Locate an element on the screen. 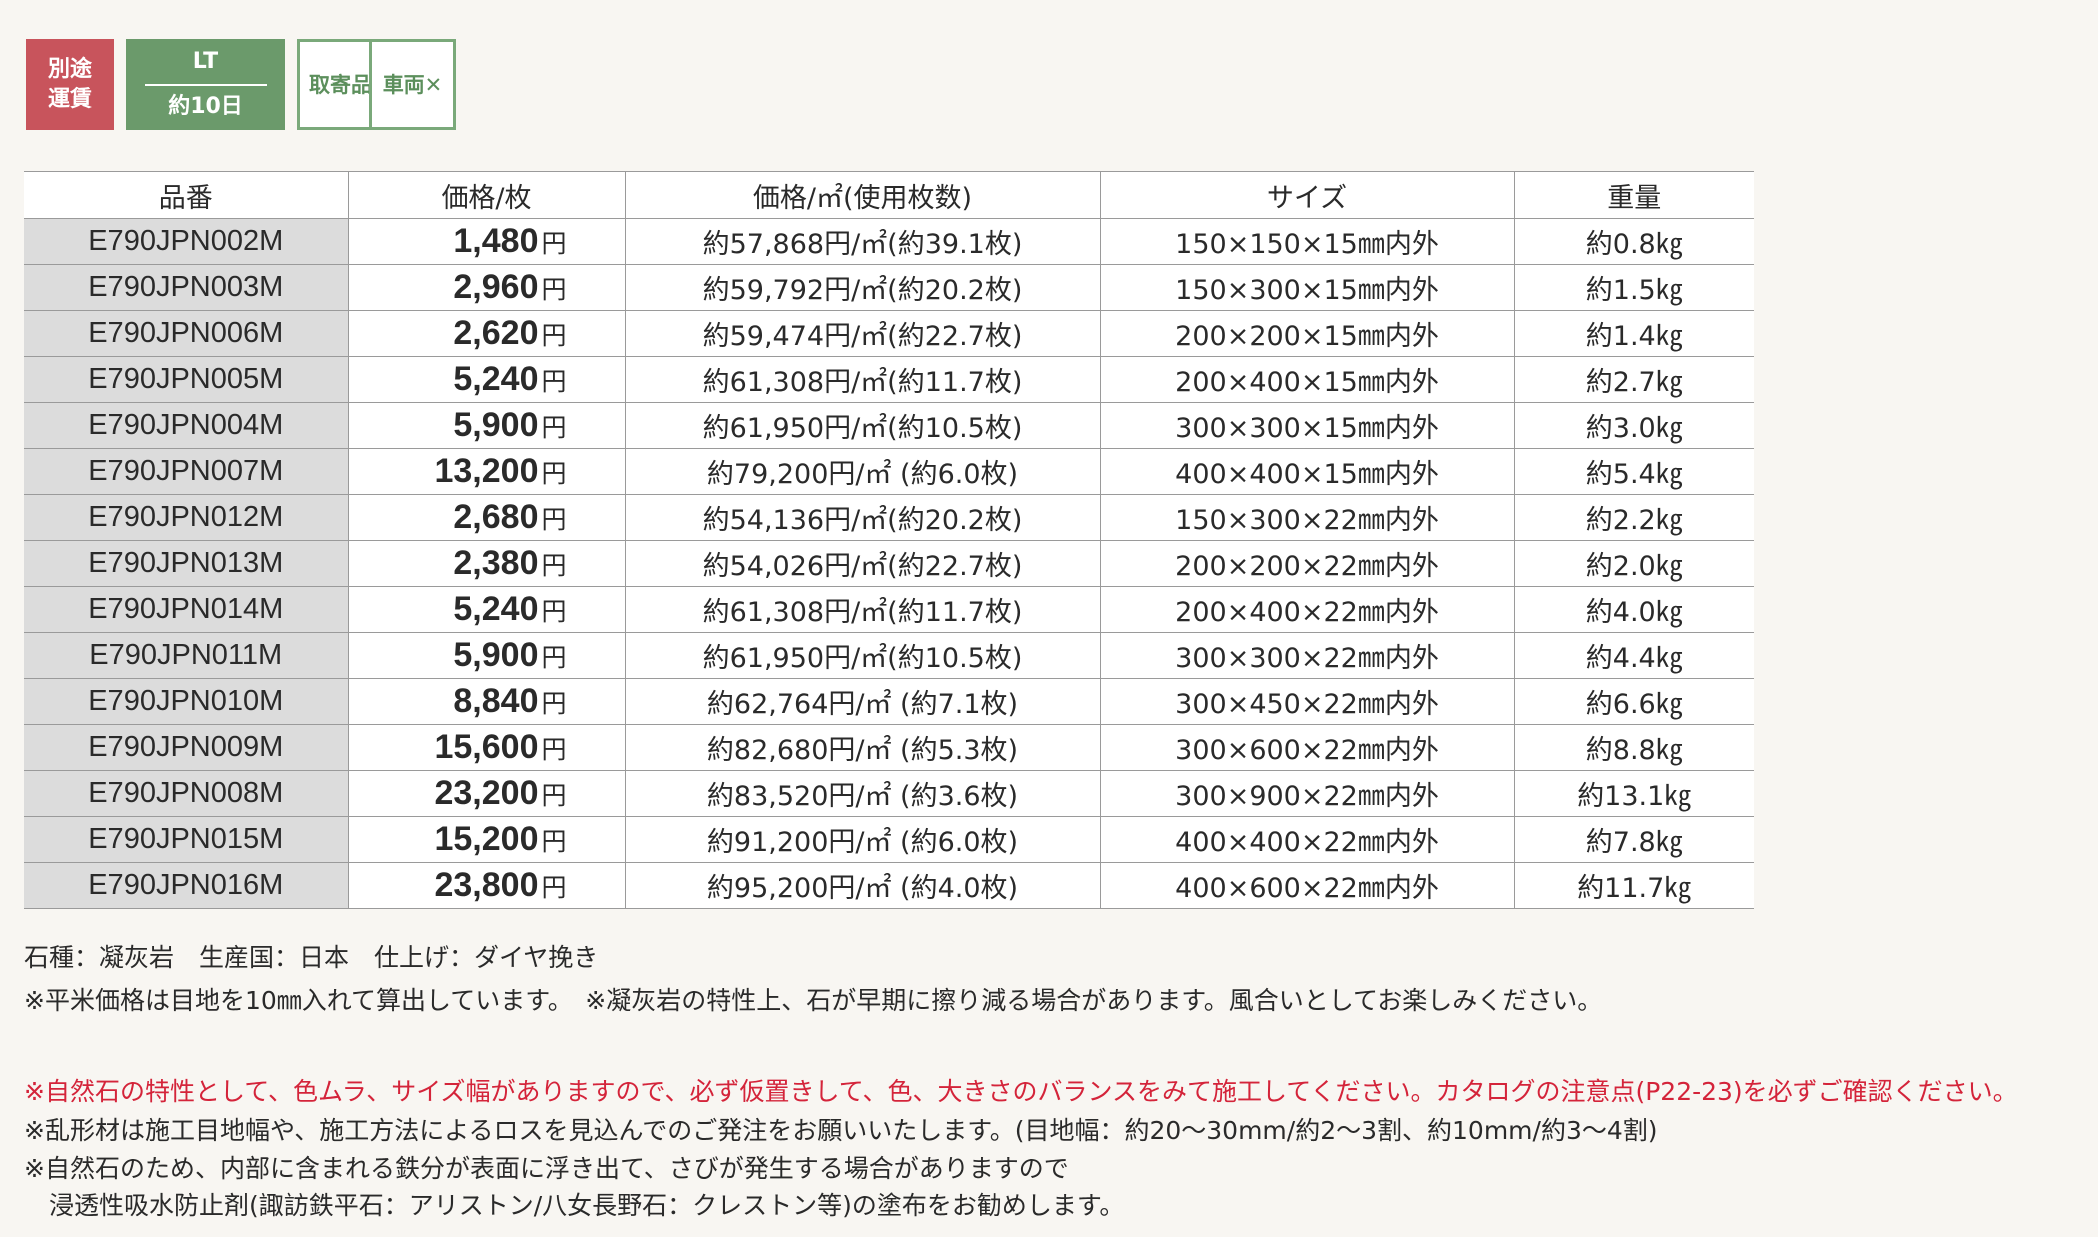  price-cell: 23,800 円 is located at coordinates (487, 885).